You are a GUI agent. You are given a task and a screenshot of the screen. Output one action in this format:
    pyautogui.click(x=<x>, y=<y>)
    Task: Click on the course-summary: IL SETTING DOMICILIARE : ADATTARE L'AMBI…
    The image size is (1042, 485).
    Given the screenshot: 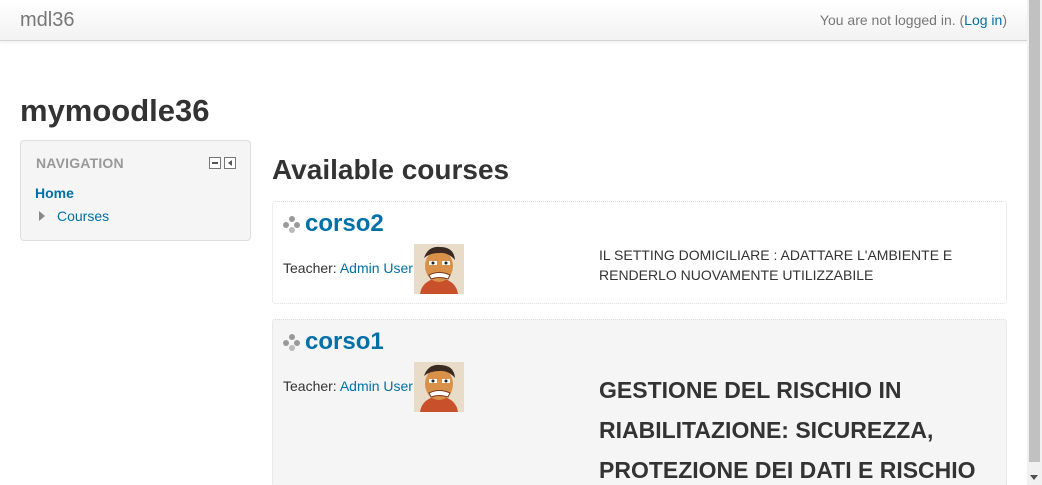 What is the action you would take?
    pyautogui.click(x=776, y=265)
    